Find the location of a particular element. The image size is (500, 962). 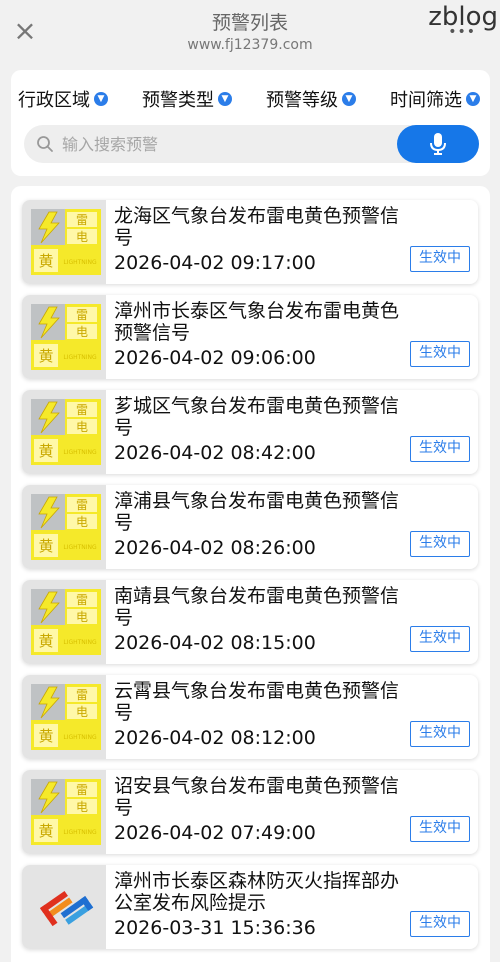

alert-title: 漳州市长泰区森林防灭火指挥部办公室发布风险提示 is located at coordinates (257, 892).